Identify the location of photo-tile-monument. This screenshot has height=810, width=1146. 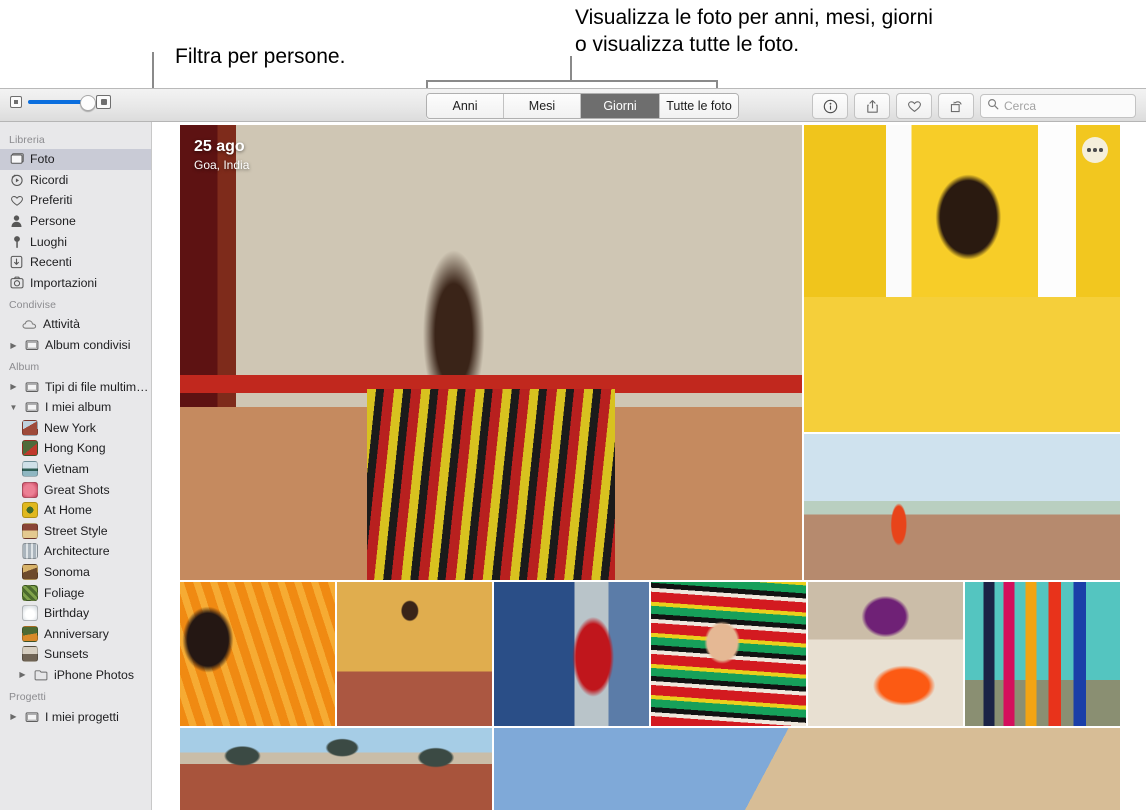
(336, 769).